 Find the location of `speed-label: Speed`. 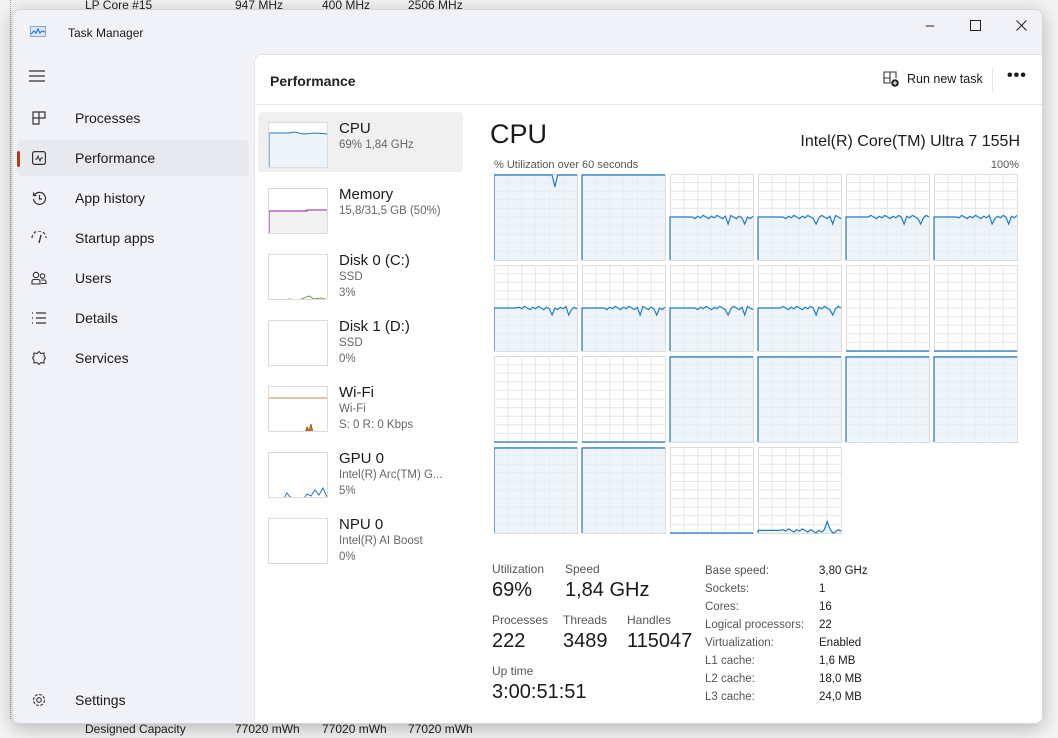

speed-label: Speed is located at coordinates (582, 569).